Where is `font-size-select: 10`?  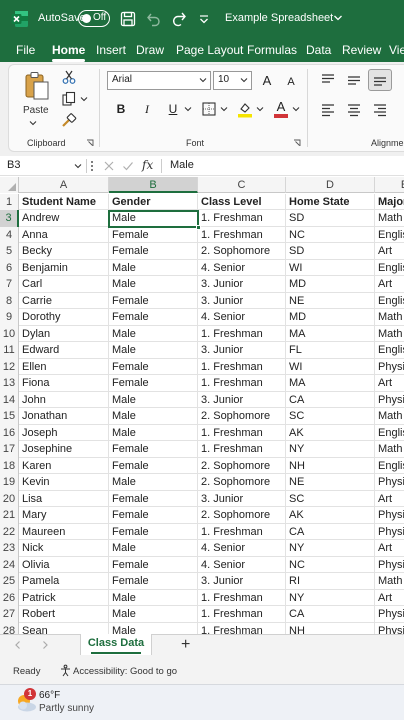
font-size-select: 10 is located at coordinates (232, 80).